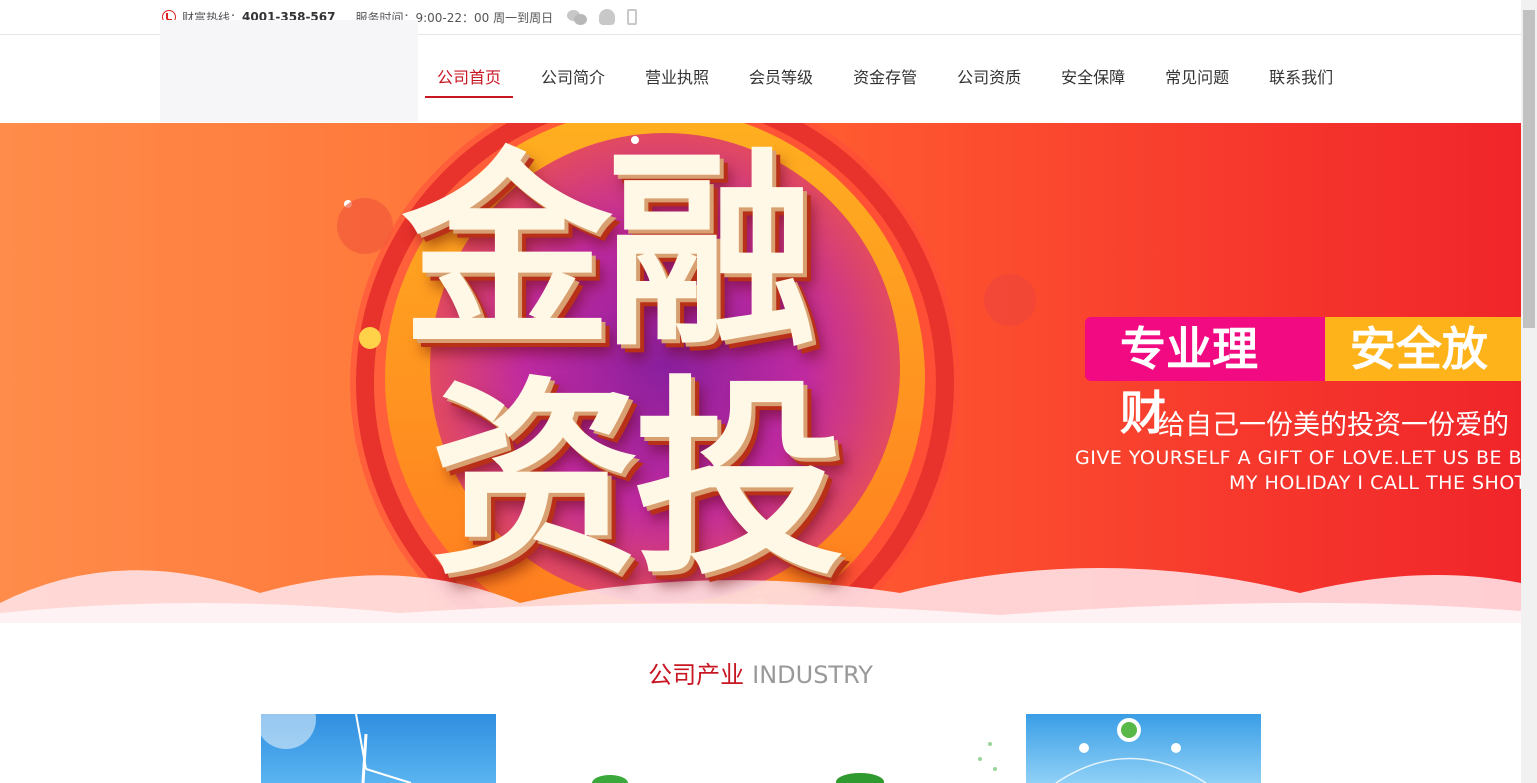  Describe the element at coordinates (1375, 483) in the screenshot. I see `banner-slogan-en-line2: MY HOLIDAY I CALL THE SHOTS` at that location.